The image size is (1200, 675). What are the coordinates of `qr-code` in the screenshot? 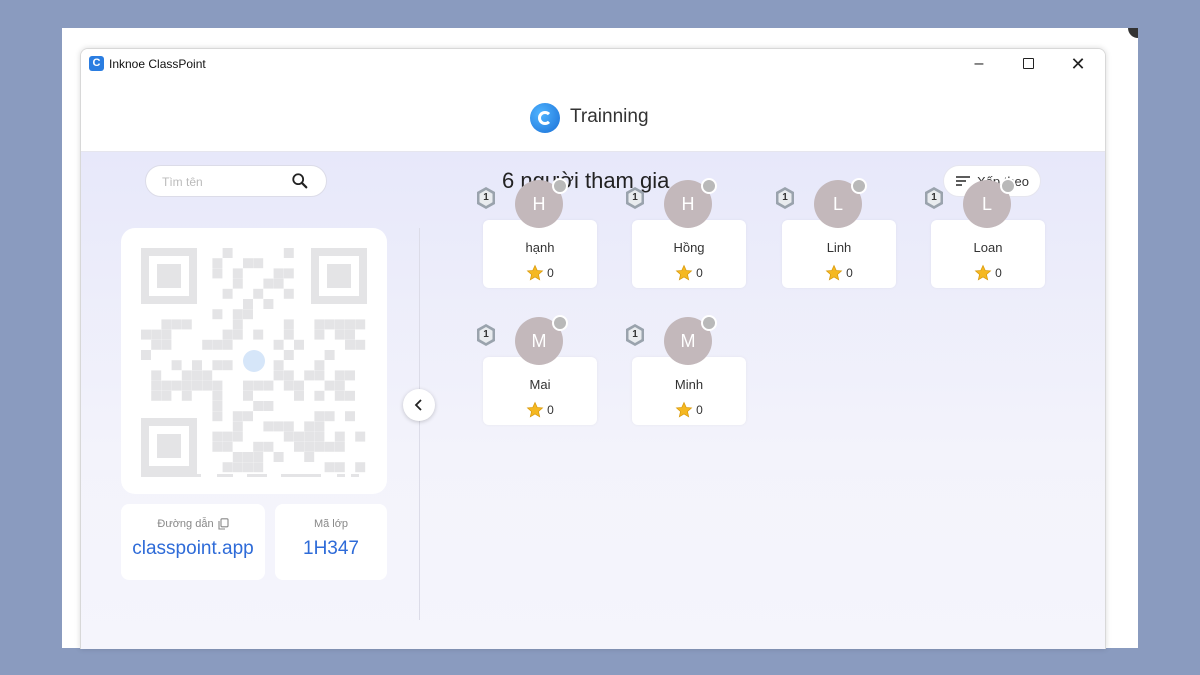 It's located at (254, 362).